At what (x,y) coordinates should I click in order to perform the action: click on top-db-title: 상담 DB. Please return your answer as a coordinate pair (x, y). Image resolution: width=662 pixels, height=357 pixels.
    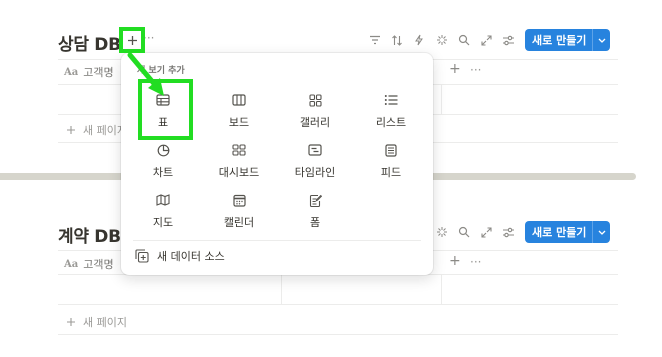
    Looking at the image, I should click on (89, 42).